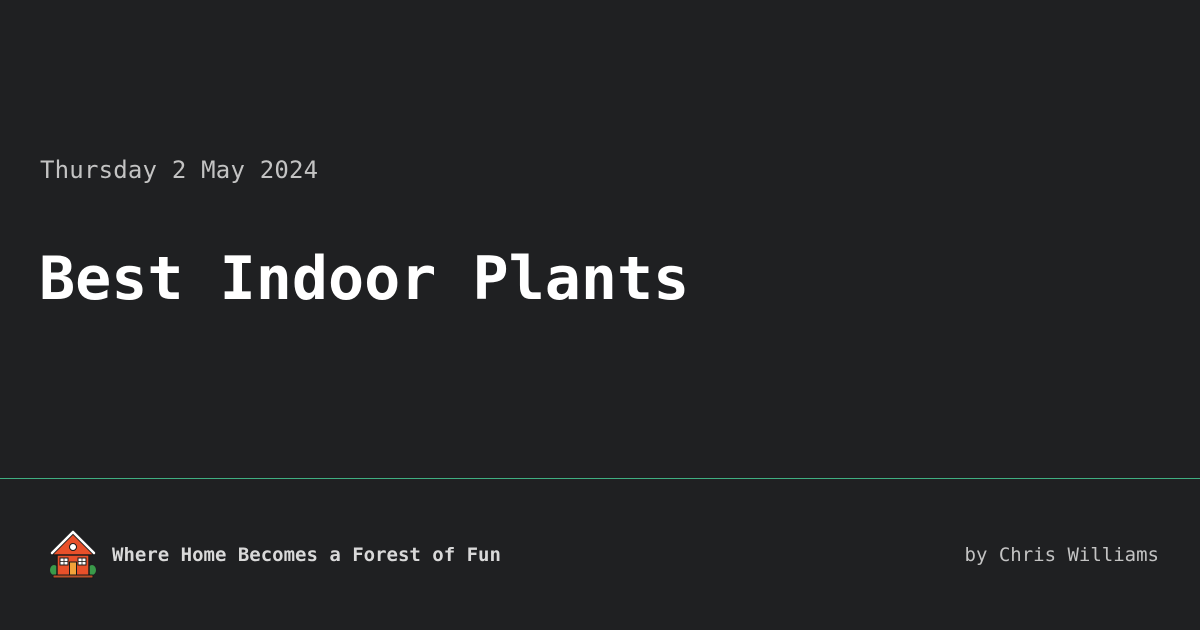 This screenshot has height=630, width=1200. What do you see at coordinates (364, 279) in the screenshot?
I see `post-title: Best Indoor Plants` at bounding box center [364, 279].